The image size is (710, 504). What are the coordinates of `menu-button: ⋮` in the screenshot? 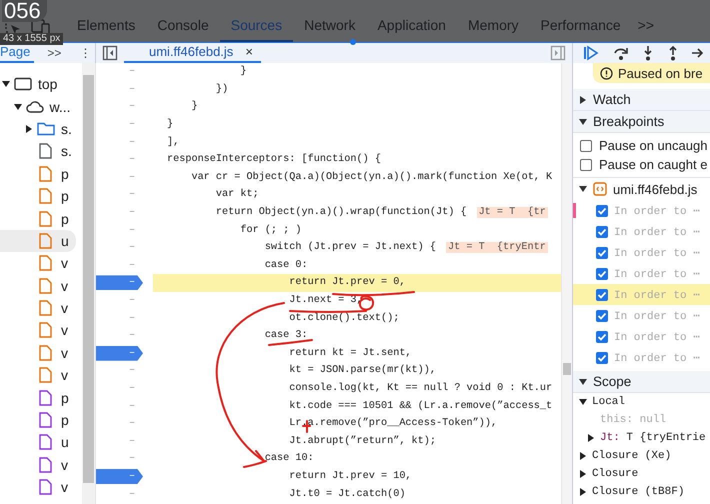 It's located at (85, 53).